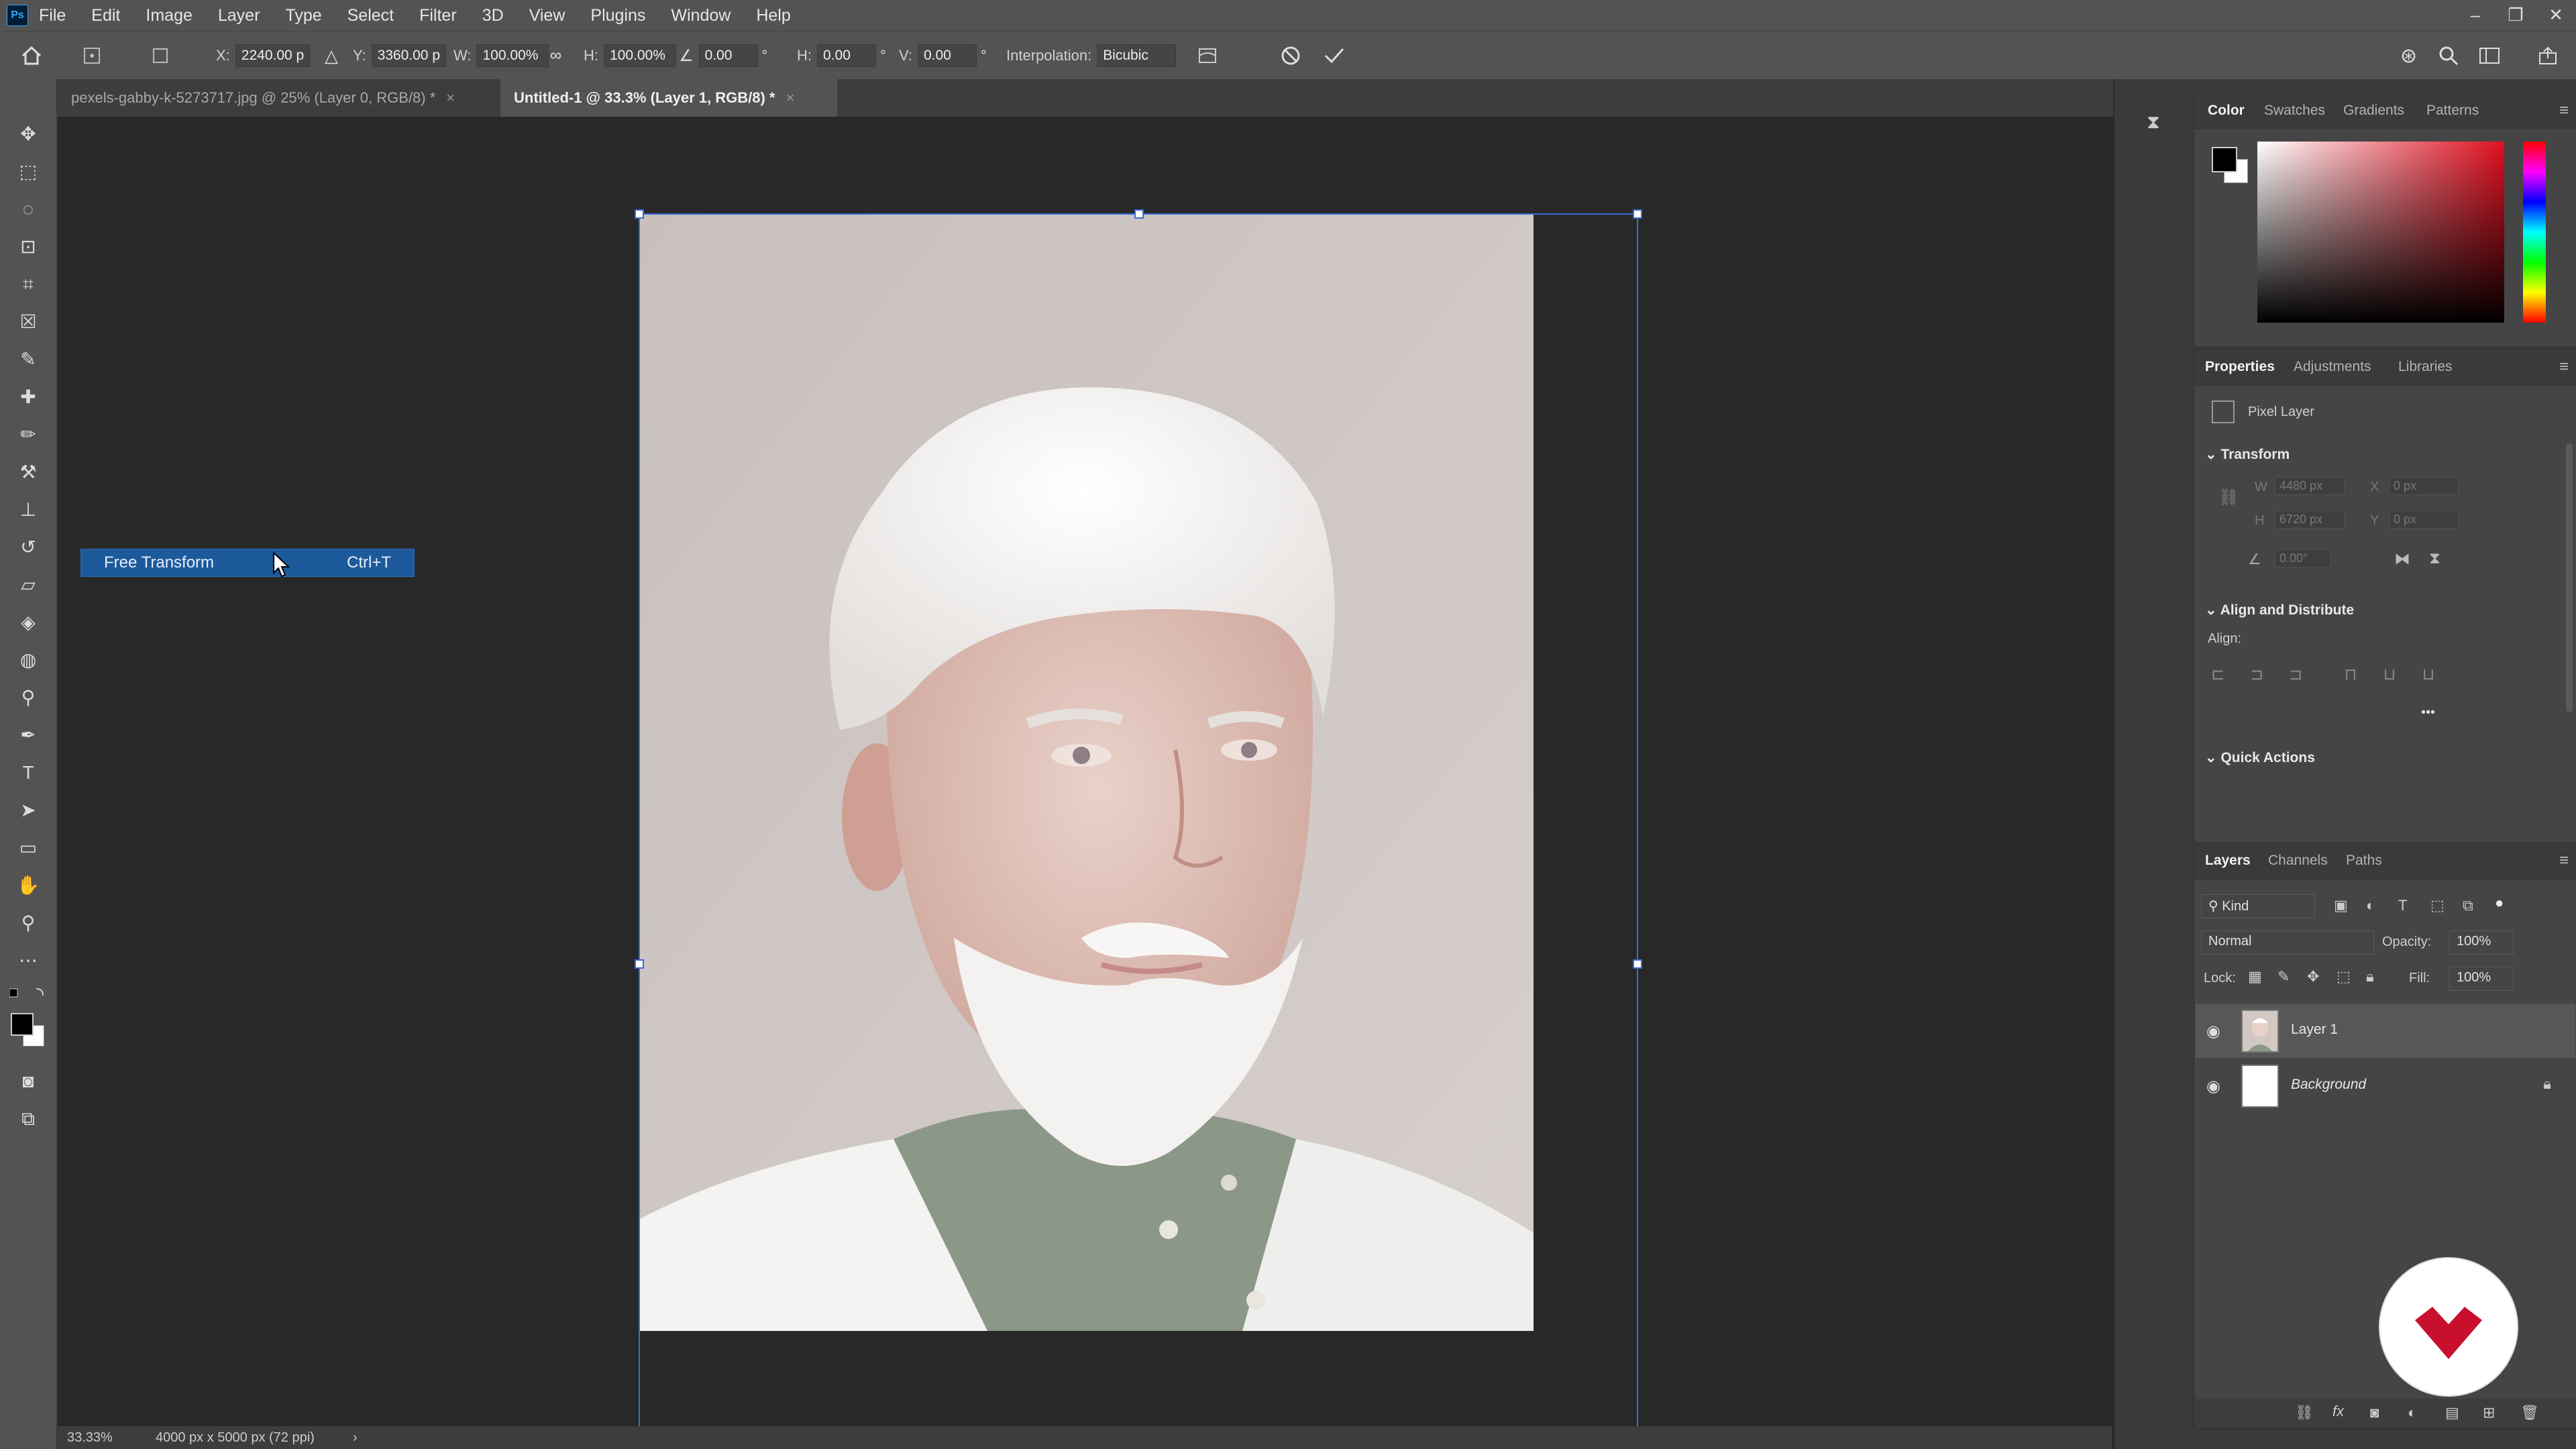  What do you see at coordinates (28, 999) in the screenshot?
I see `swap-colors-icon` at bounding box center [28, 999].